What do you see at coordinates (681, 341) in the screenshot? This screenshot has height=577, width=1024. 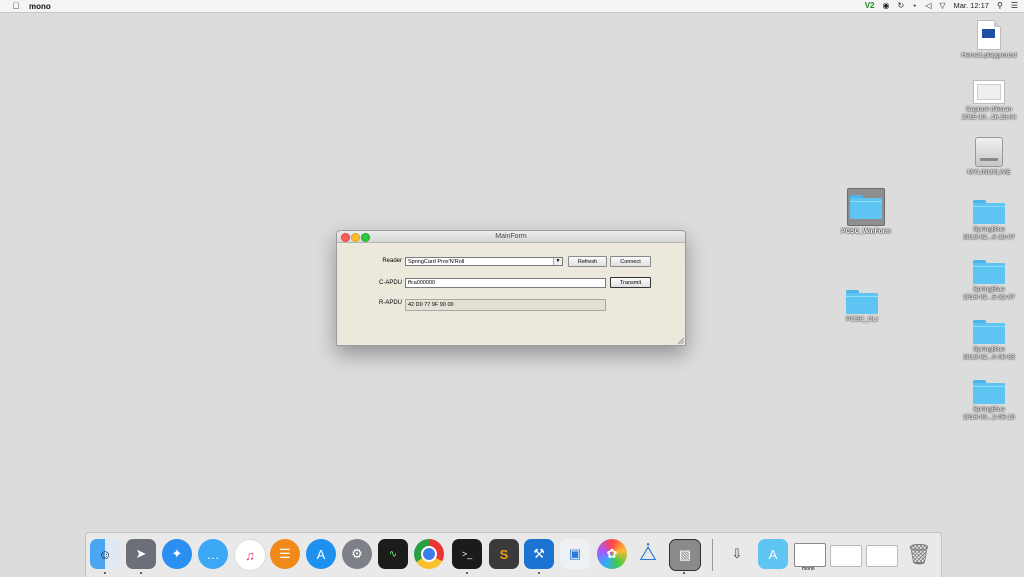 I see `resize-grip-icon` at bounding box center [681, 341].